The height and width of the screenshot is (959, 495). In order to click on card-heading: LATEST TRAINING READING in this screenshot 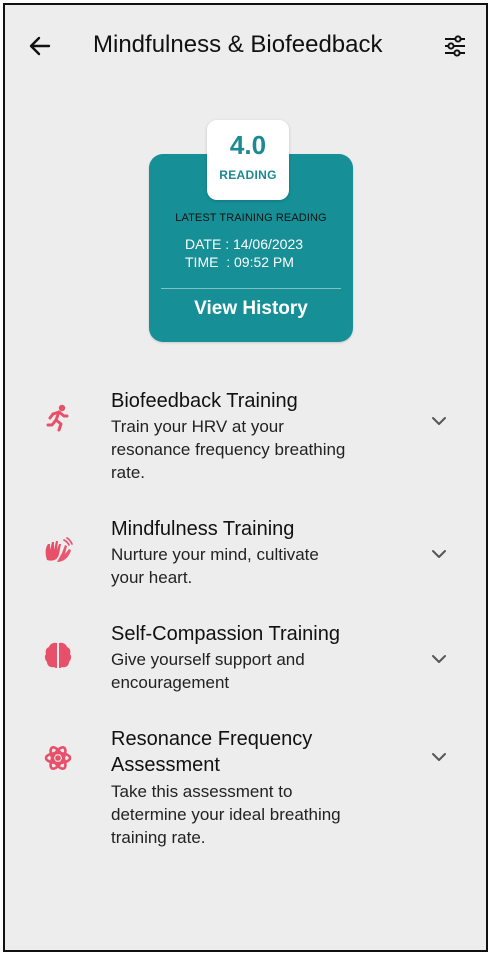, I will do `click(251, 218)`.